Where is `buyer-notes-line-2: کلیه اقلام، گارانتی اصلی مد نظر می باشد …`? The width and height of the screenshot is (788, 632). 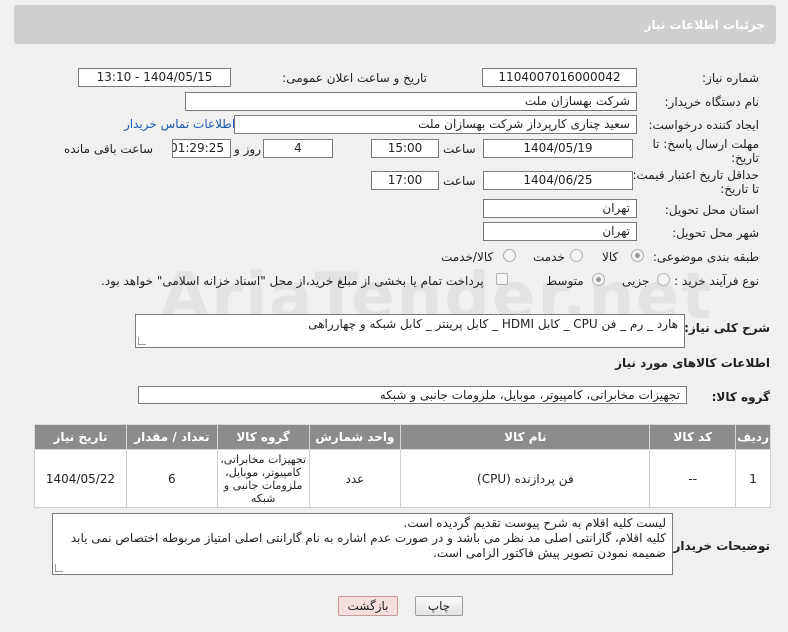 buyer-notes-line-2: کلیه اقلام، گارانتی اصلی مد نظر می باشد … is located at coordinates (368, 538).